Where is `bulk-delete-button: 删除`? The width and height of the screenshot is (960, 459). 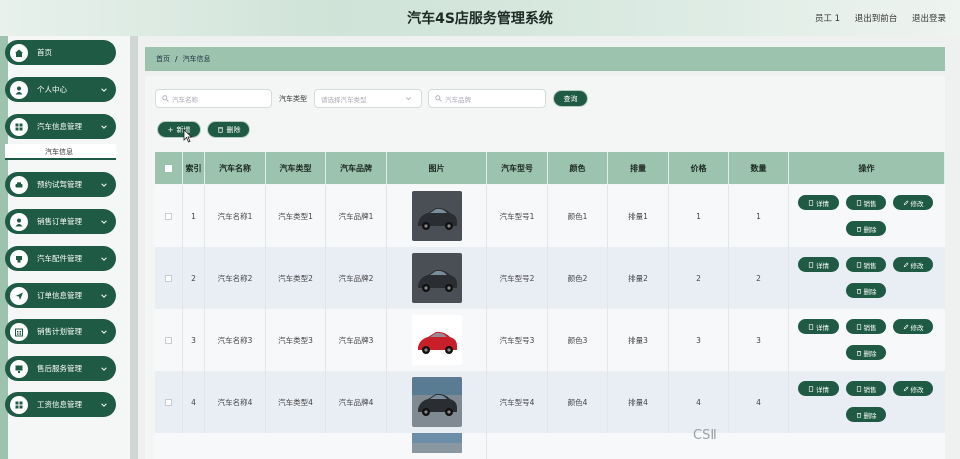
bulk-delete-button: 删除 is located at coordinates (228, 129).